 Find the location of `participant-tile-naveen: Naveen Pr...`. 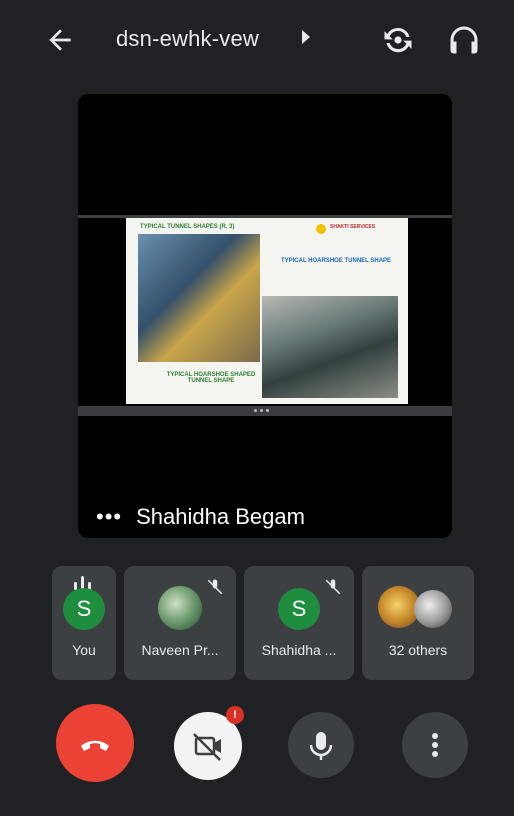

participant-tile-naveen: Naveen Pr... is located at coordinates (180, 623).